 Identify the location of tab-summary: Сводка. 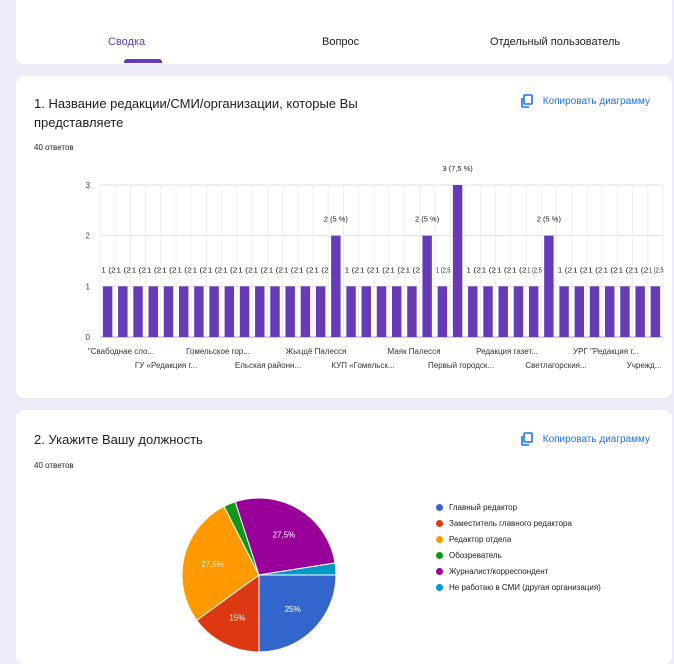
(126, 42).